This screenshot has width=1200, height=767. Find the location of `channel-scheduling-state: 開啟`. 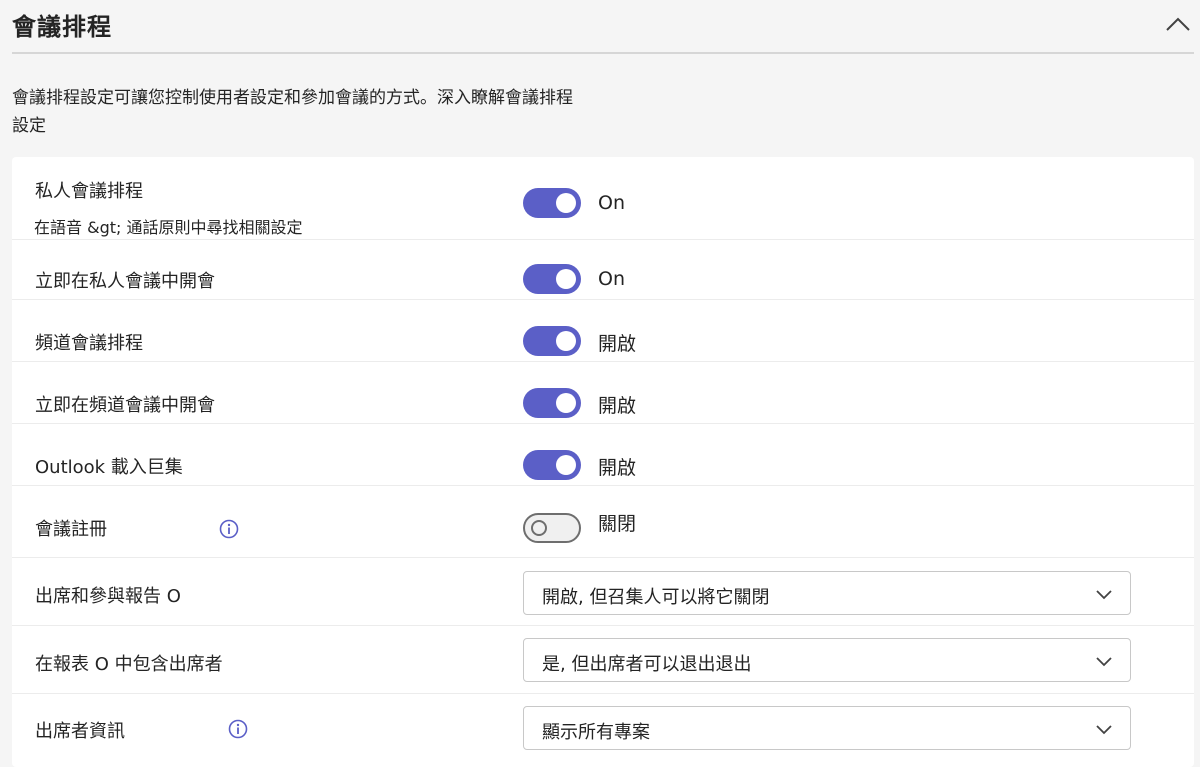

channel-scheduling-state: 開啟 is located at coordinates (617, 344).